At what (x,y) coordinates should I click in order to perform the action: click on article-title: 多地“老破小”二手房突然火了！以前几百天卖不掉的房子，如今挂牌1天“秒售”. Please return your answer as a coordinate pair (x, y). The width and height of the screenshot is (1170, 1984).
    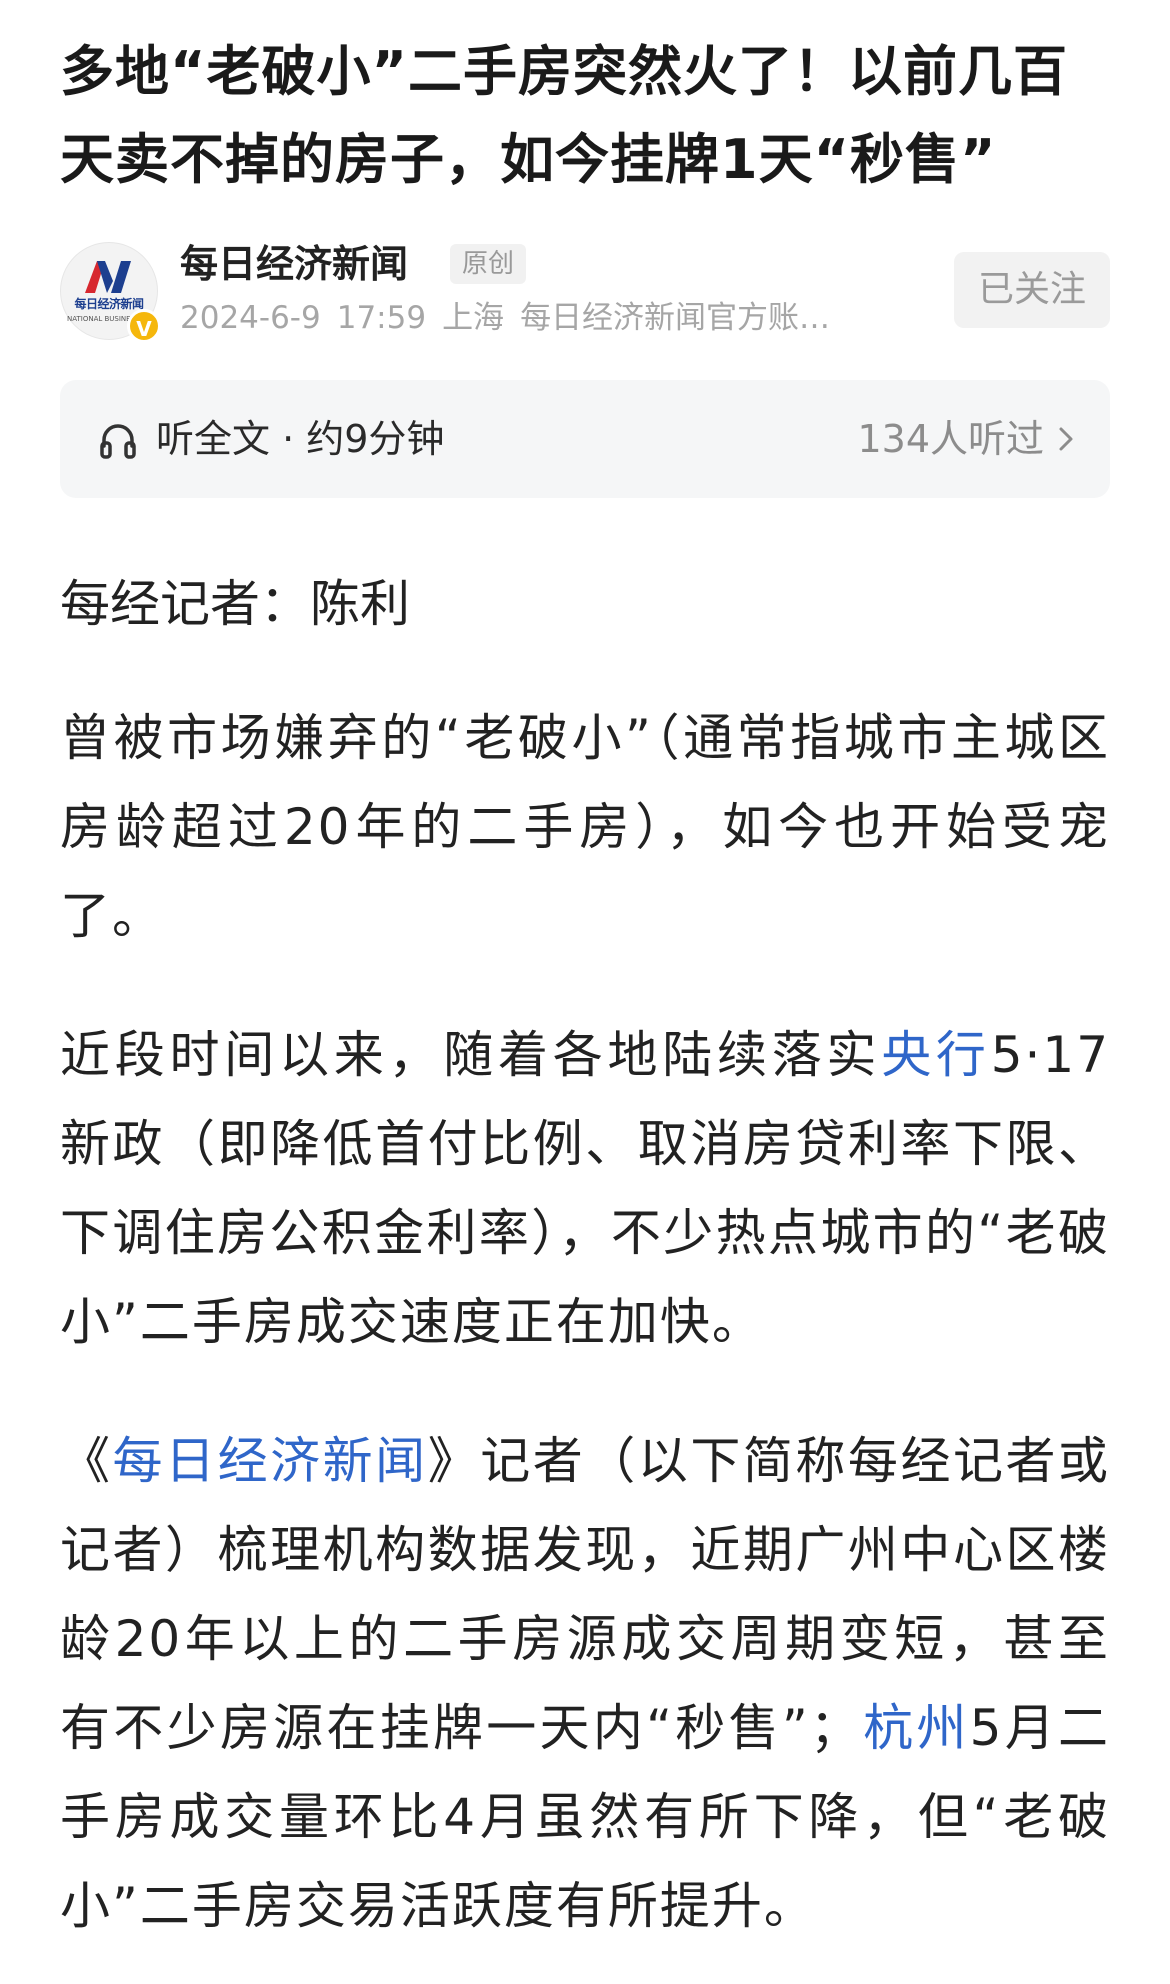
    Looking at the image, I should click on (564, 115).